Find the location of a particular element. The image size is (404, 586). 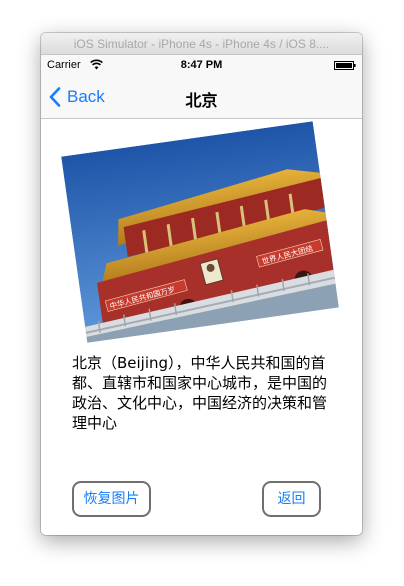

battery-icon is located at coordinates (345, 65).